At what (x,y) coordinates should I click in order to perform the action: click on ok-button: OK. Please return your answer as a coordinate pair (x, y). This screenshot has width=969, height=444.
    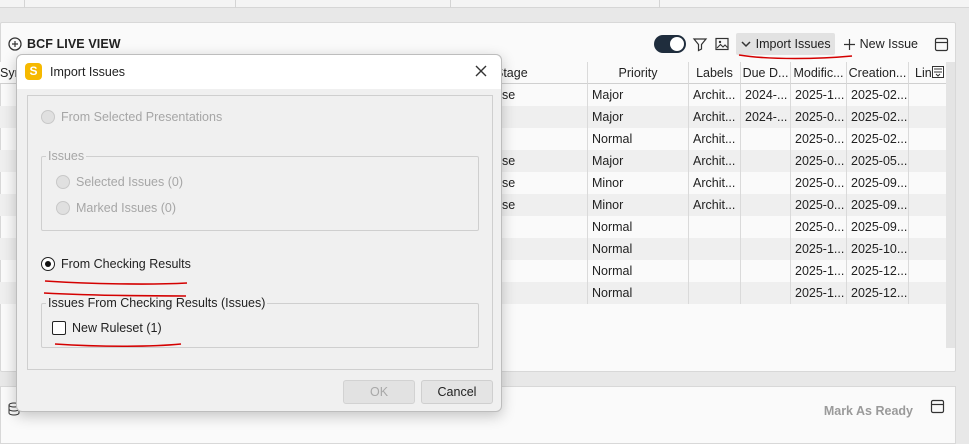
    Looking at the image, I should click on (379, 392).